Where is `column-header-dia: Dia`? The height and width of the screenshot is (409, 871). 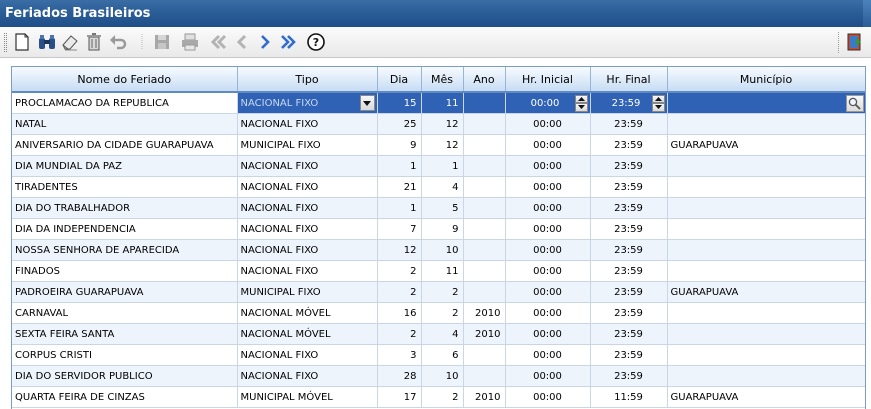 column-header-dia: Dia is located at coordinates (399, 80).